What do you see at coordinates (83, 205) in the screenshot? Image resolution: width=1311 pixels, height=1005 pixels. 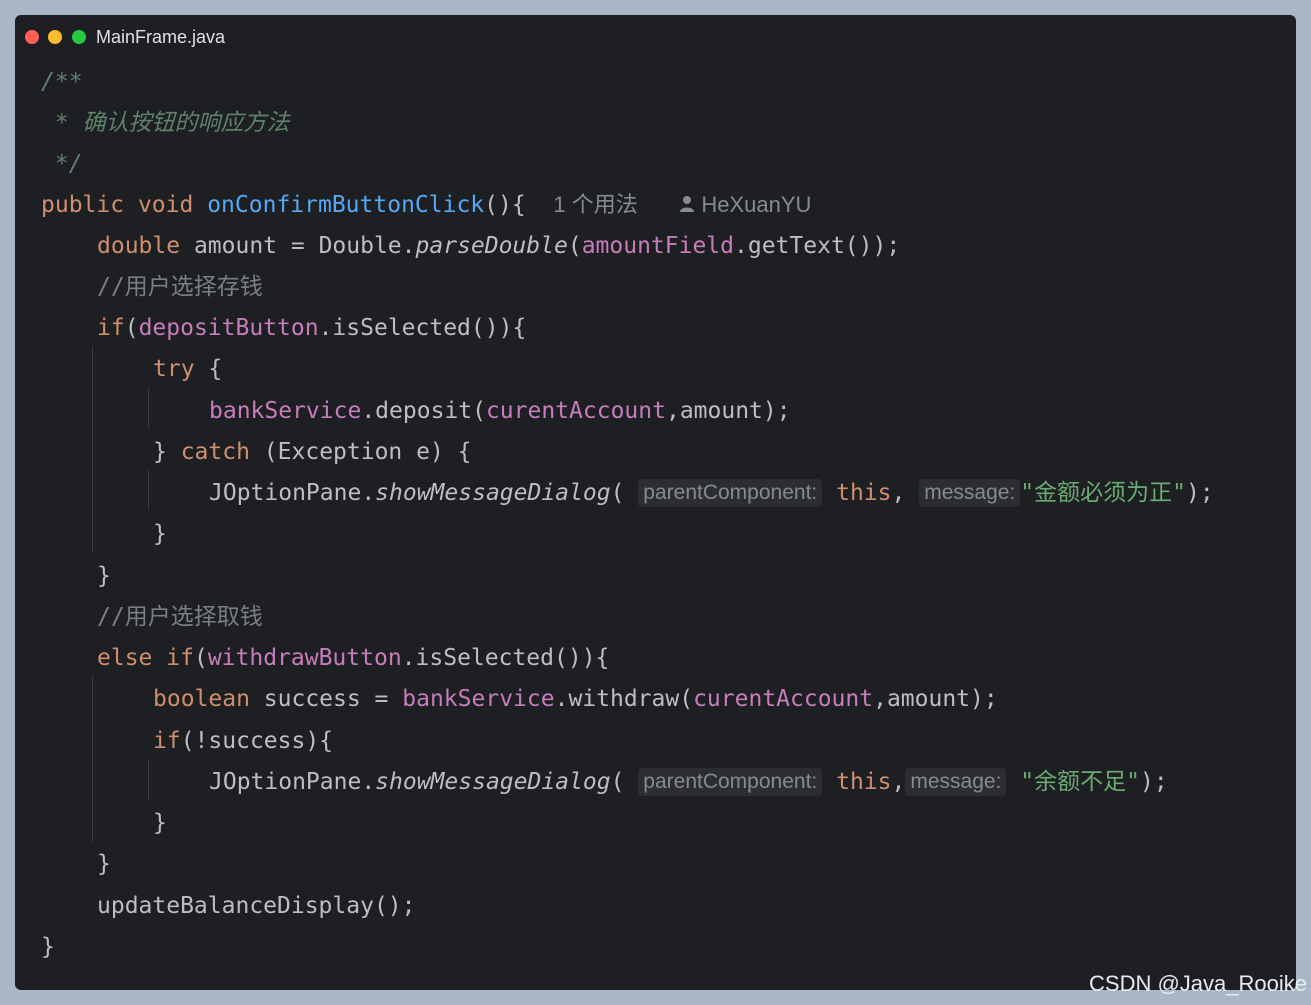 I see `keyword: public` at bounding box center [83, 205].